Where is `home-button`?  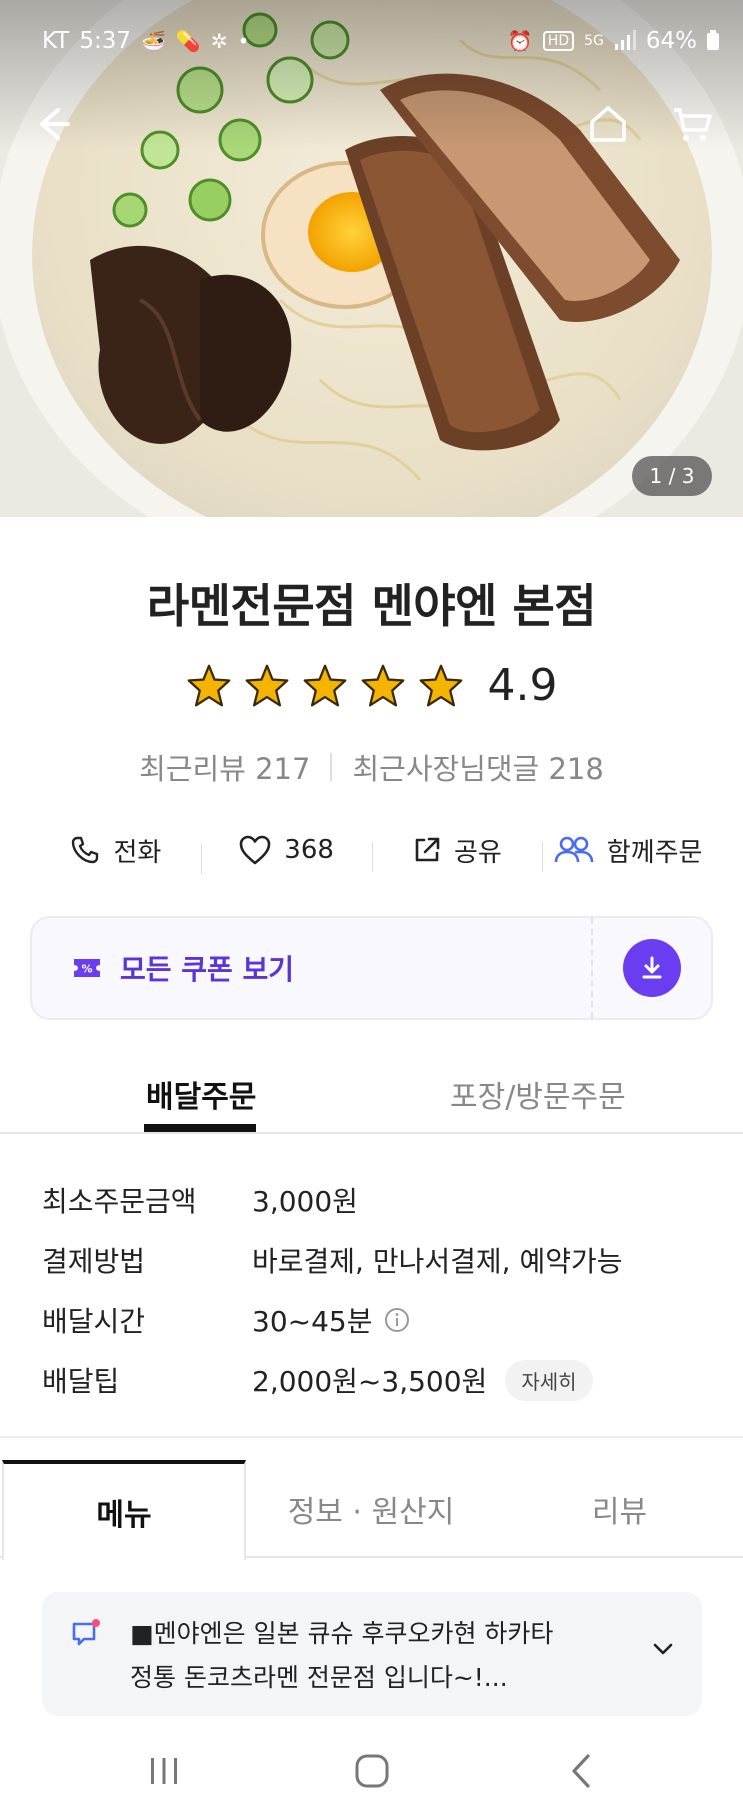 home-button is located at coordinates (608, 124).